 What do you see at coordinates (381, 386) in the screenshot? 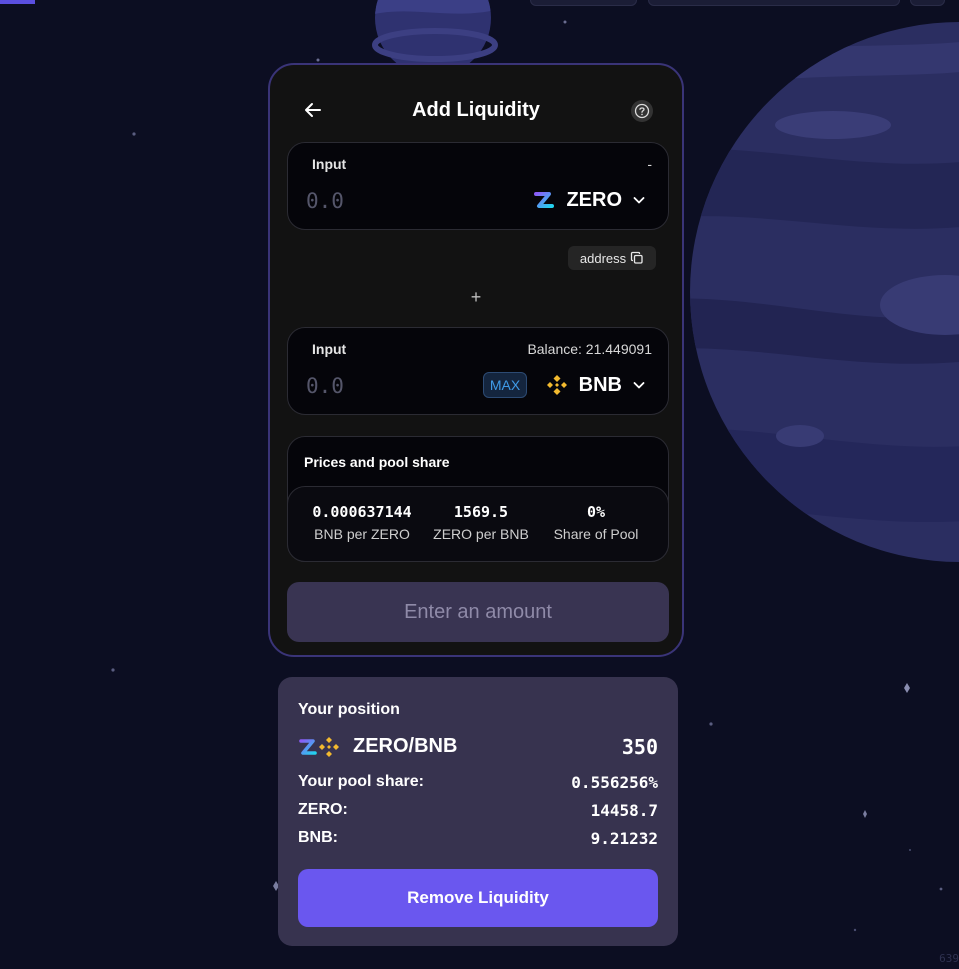
I see `amount-input-bnb` at bounding box center [381, 386].